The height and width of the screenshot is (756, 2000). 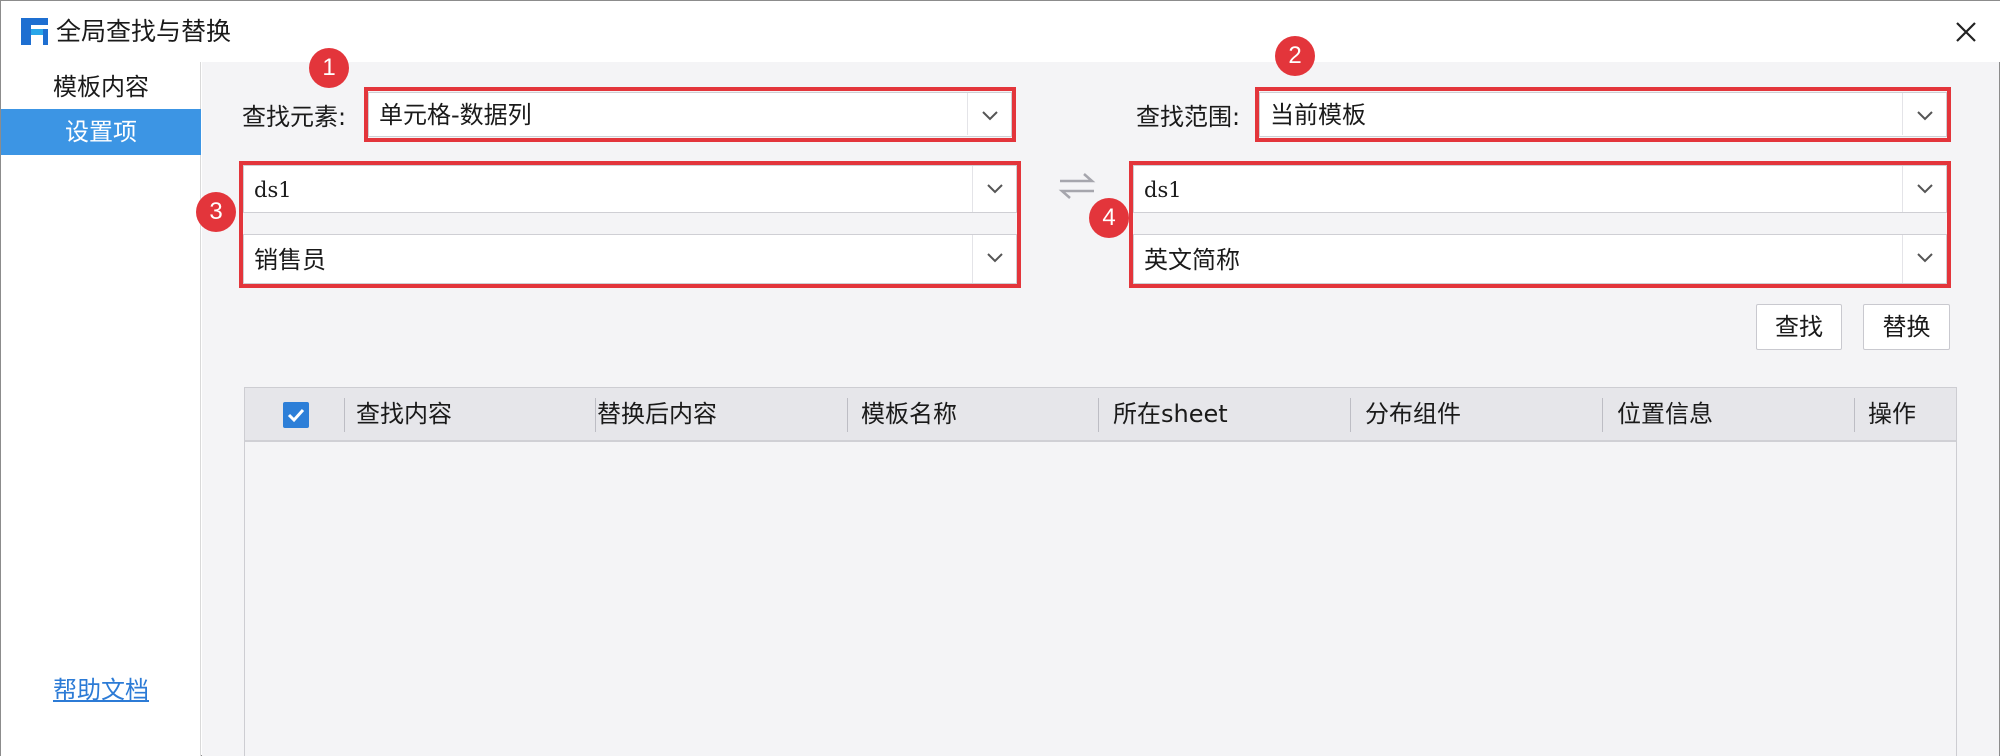 What do you see at coordinates (216, 212) in the screenshot?
I see `callout-badge-3: 3` at bounding box center [216, 212].